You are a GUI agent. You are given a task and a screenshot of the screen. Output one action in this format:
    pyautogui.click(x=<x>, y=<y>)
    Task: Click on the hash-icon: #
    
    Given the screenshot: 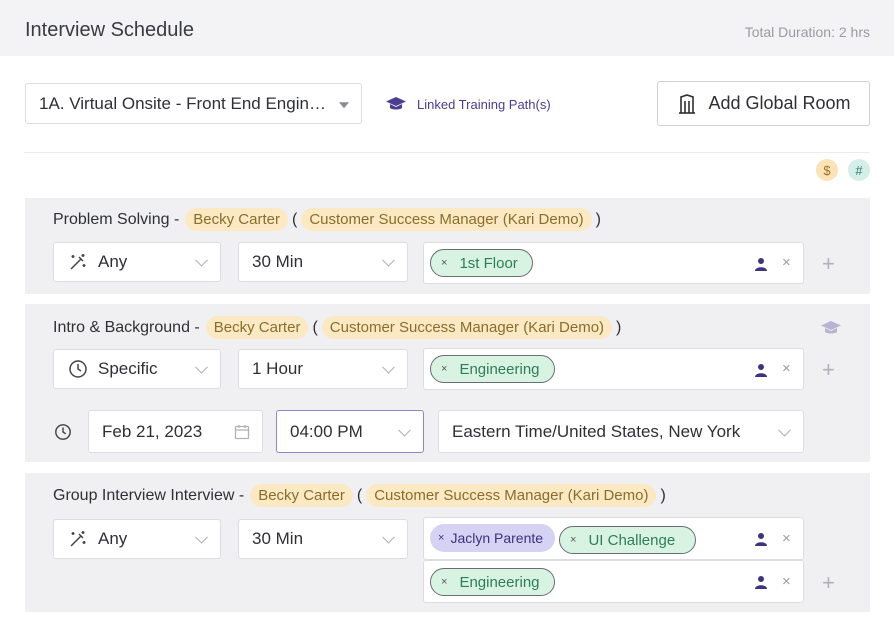 What is the action you would take?
    pyautogui.click(x=859, y=170)
    